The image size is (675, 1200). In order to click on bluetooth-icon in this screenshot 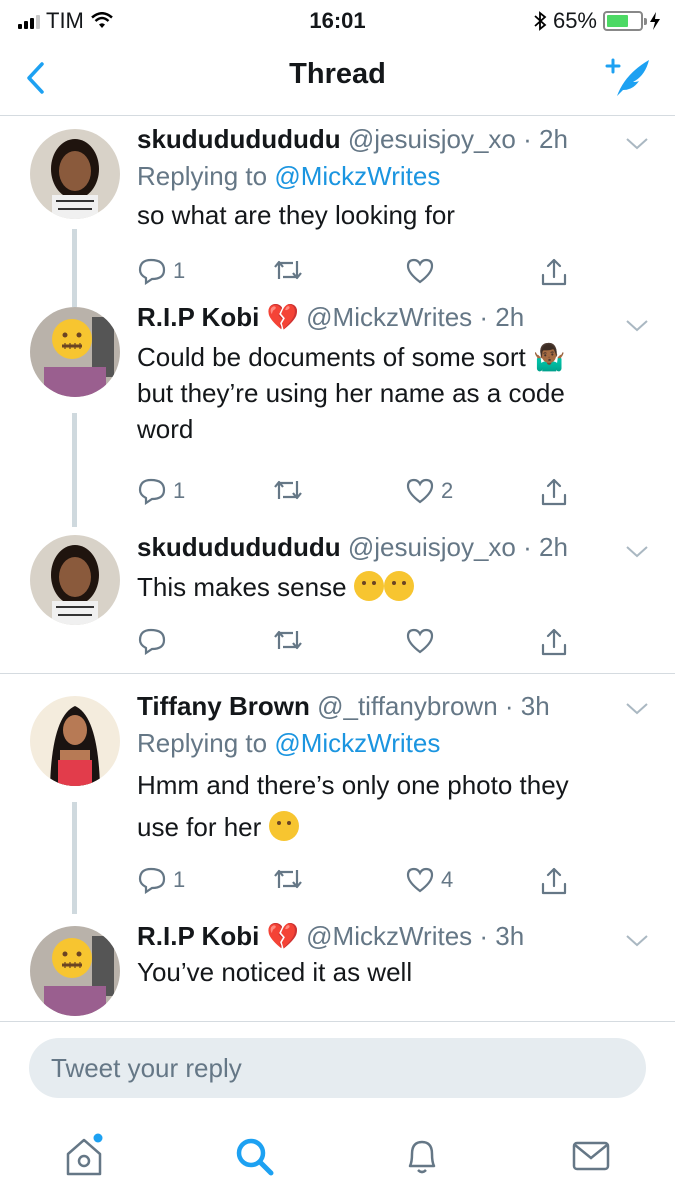, I will do `click(540, 21)`.